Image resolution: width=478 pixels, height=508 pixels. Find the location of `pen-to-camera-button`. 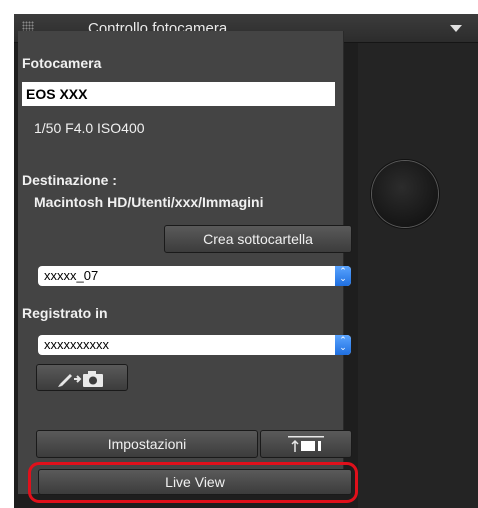

pen-to-camera-button is located at coordinates (82, 377).